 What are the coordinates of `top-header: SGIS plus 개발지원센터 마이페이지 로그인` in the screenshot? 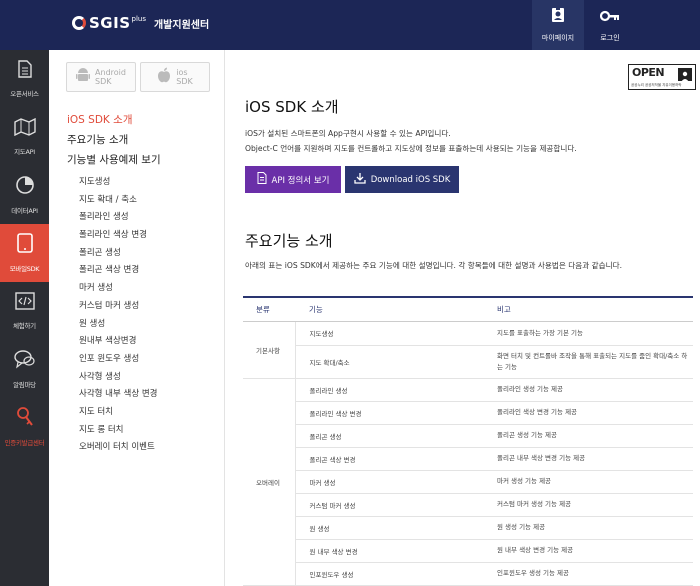 It's located at (350, 25).